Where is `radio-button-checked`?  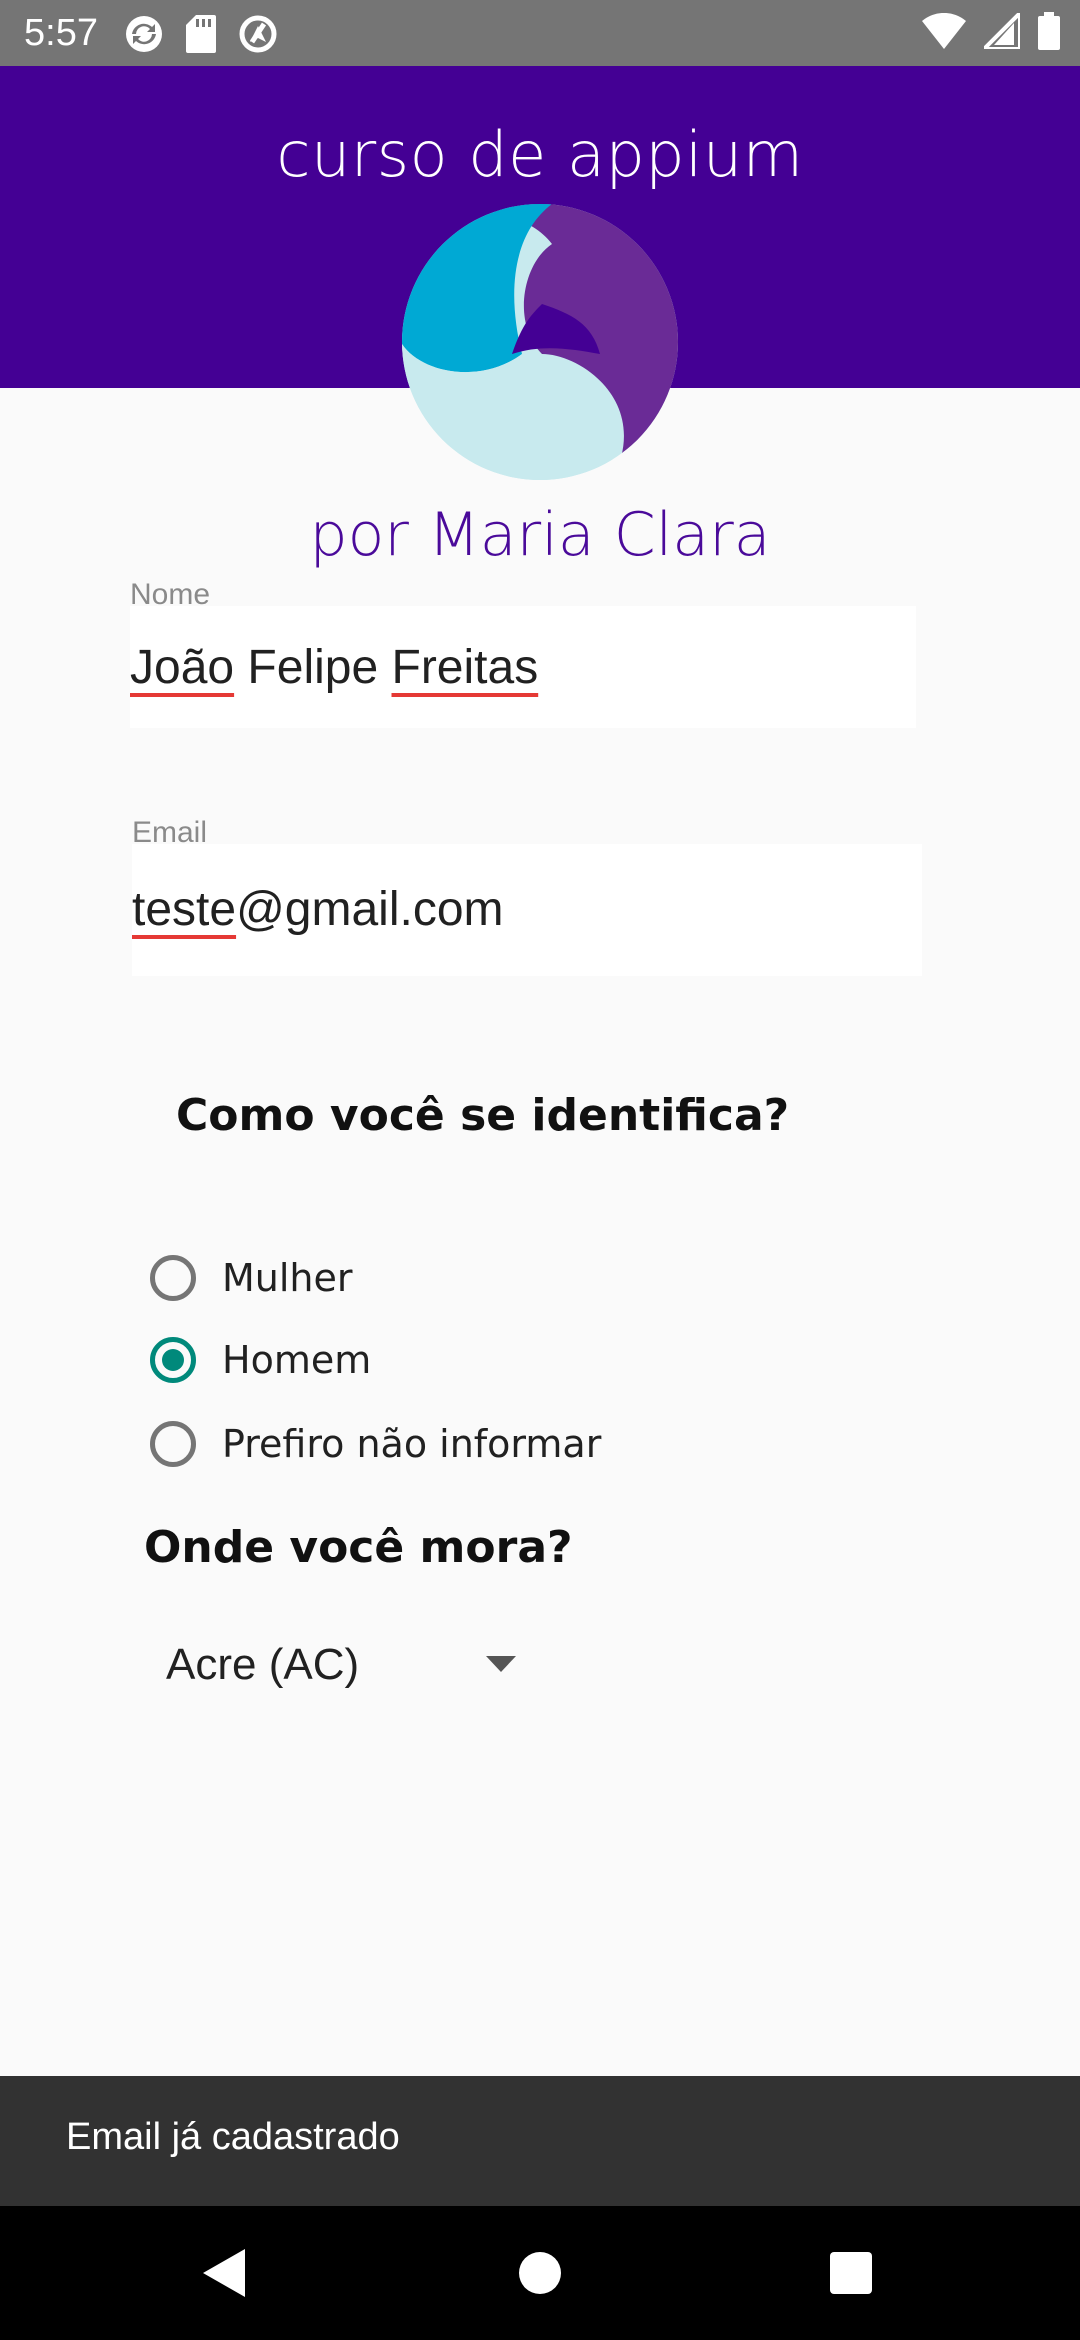
radio-button-checked is located at coordinates (173, 1360).